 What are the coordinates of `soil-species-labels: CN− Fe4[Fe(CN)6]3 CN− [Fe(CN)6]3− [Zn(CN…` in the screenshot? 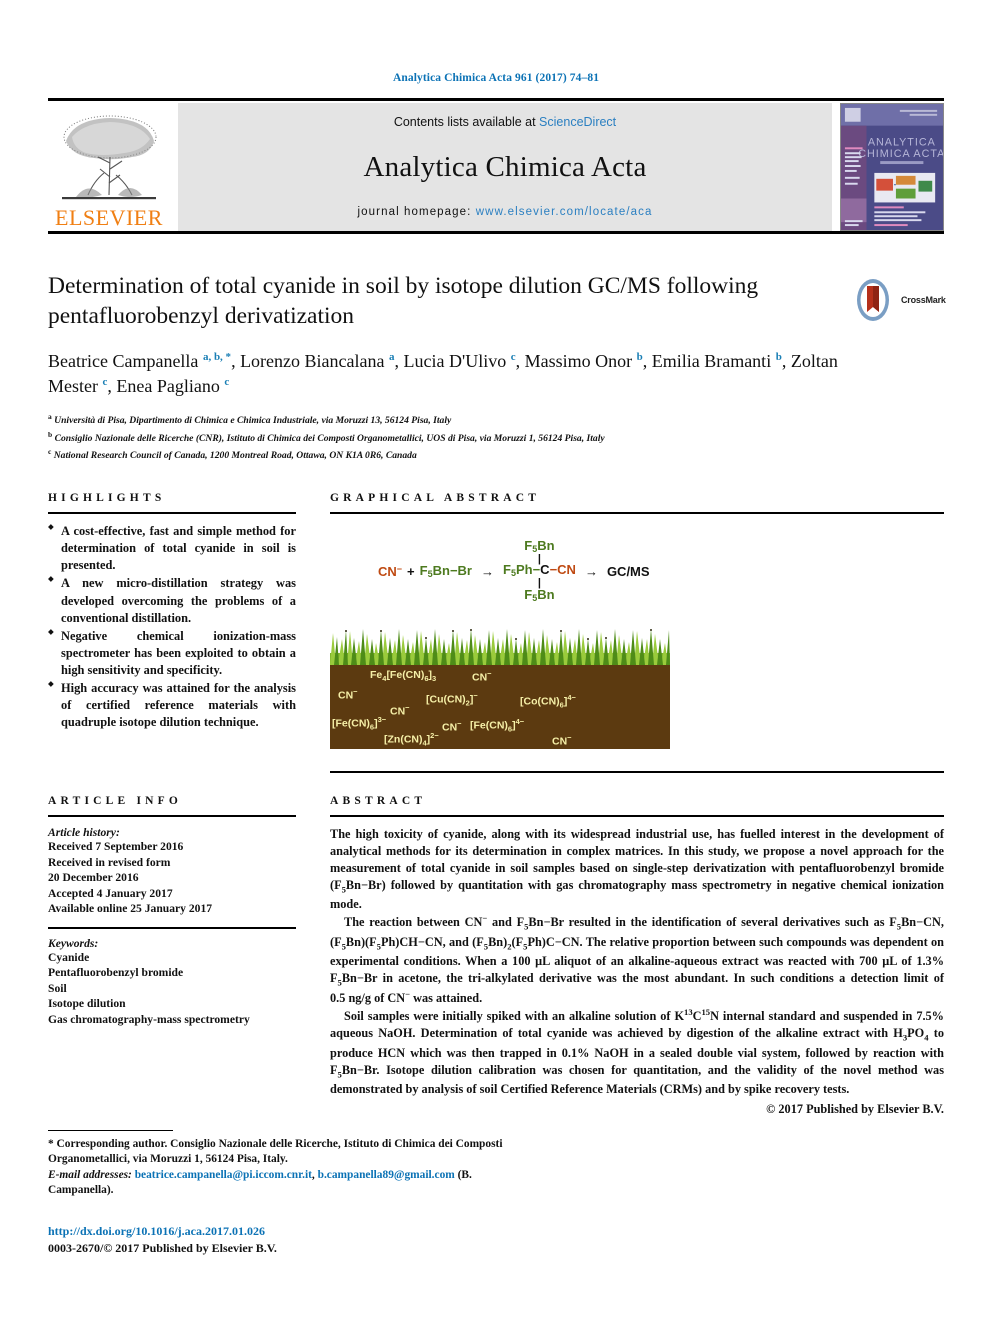 It's located at (500, 707).